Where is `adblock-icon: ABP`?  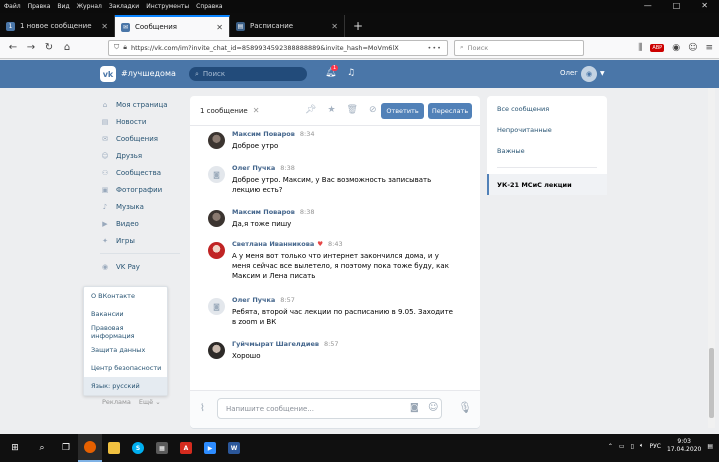
adblock-icon: ABP is located at coordinates (657, 47).